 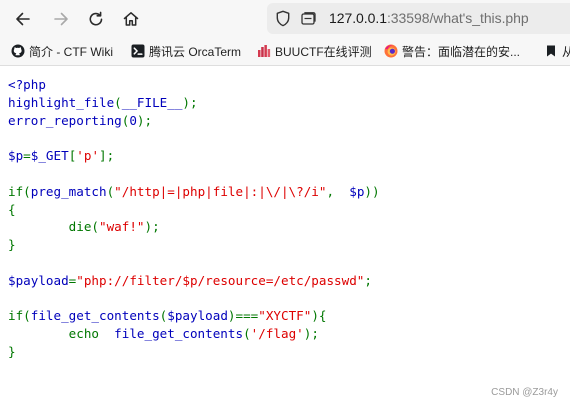 I want to click on code-token: {, so click(x=12, y=209).